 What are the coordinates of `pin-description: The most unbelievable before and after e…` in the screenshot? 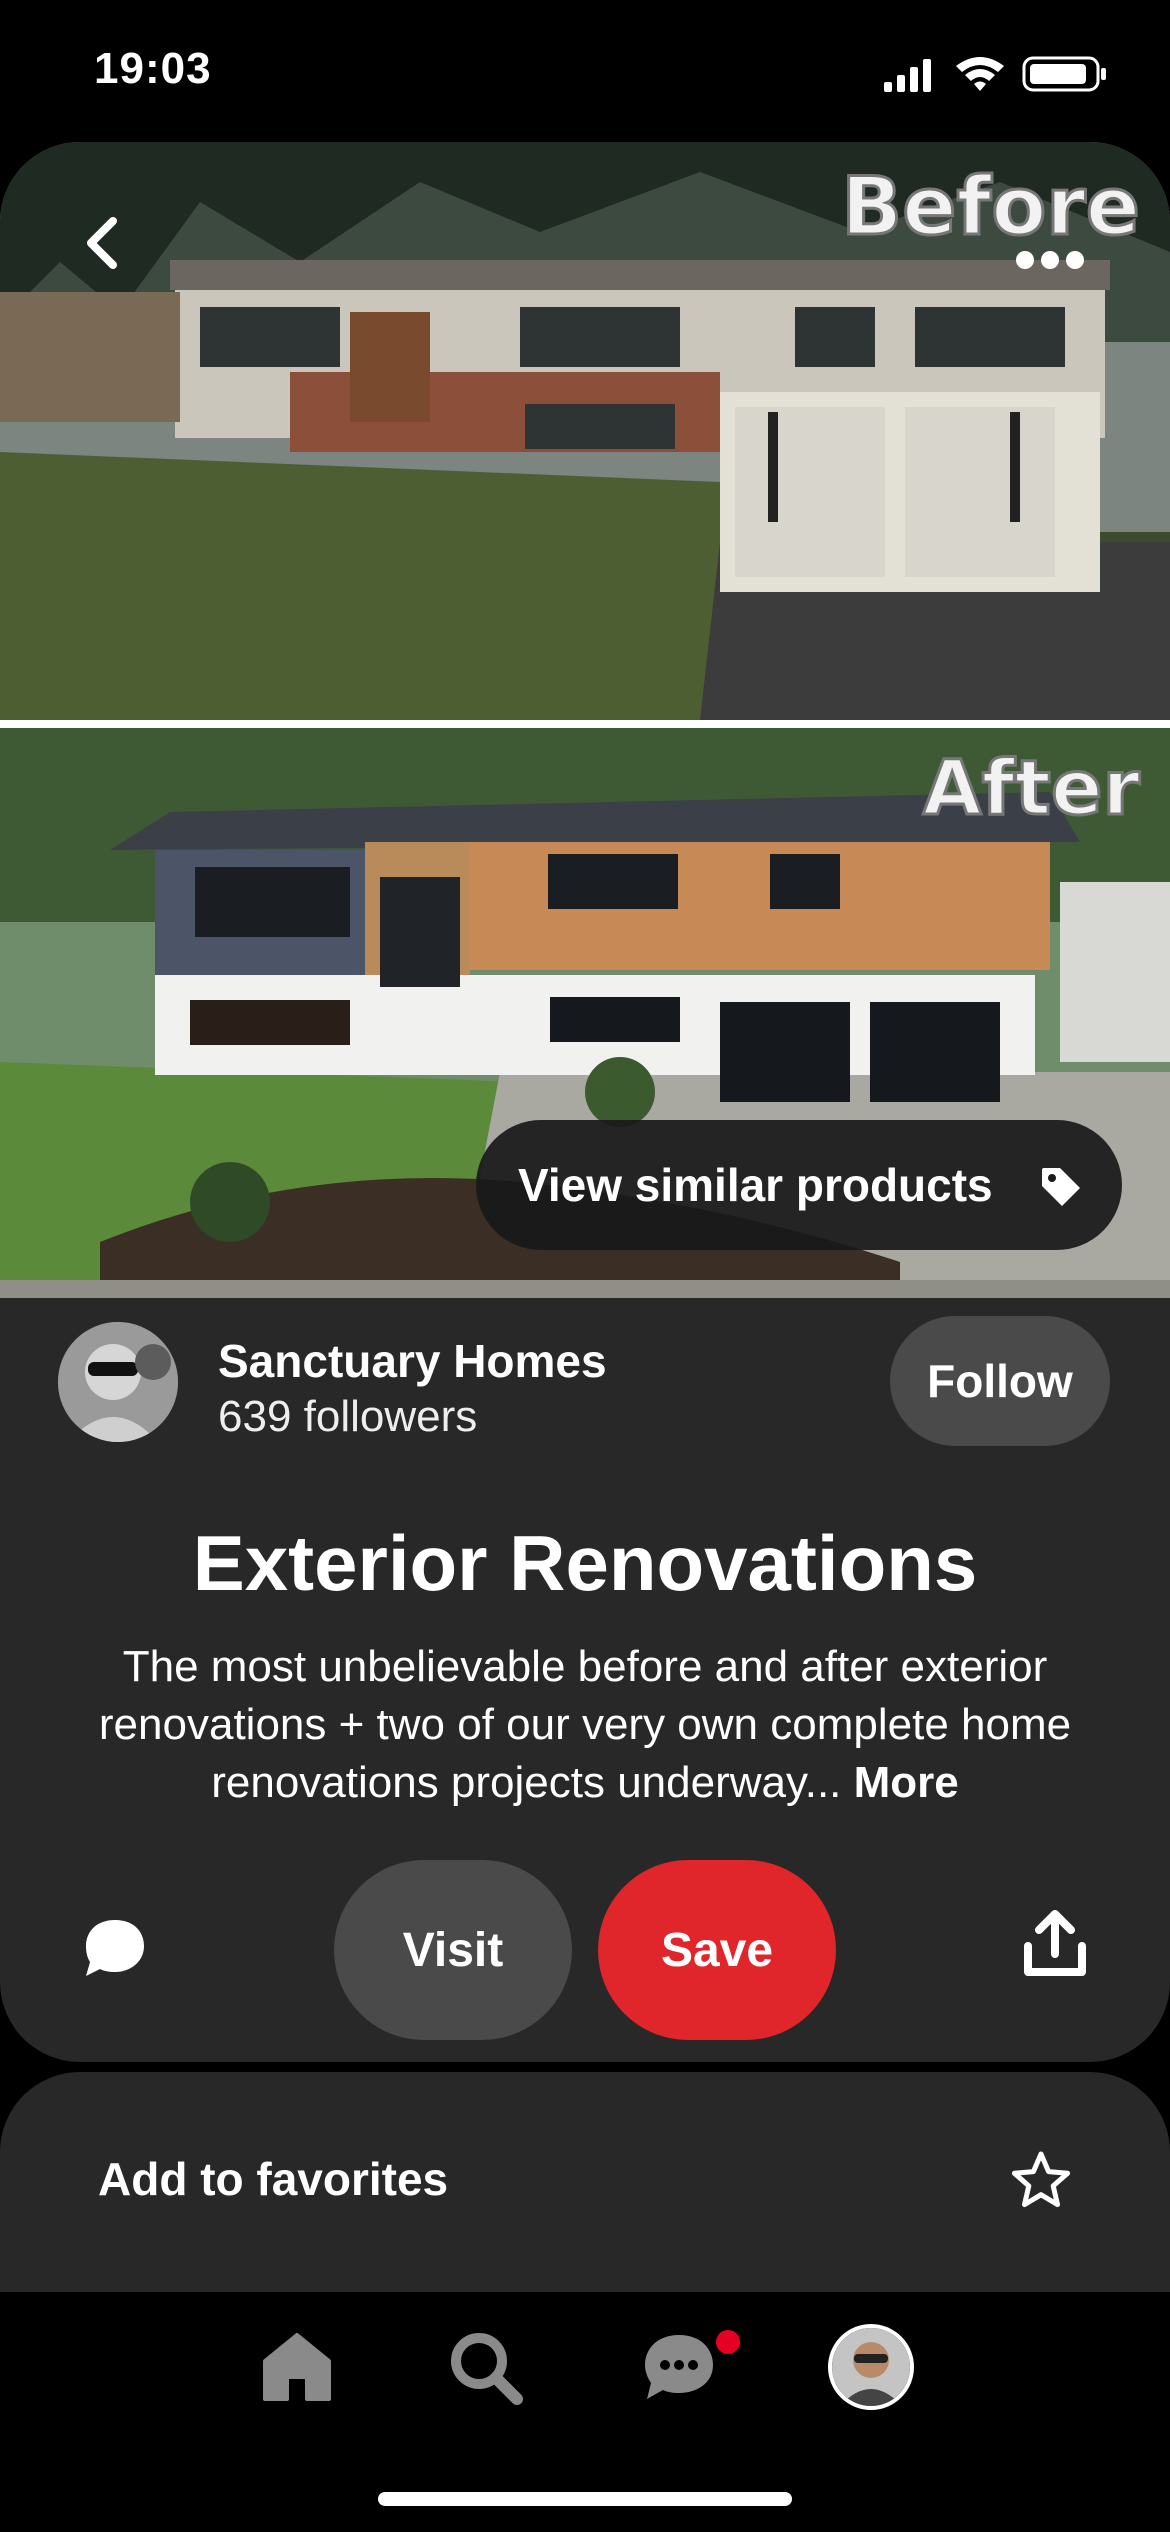 It's located at (585, 1725).